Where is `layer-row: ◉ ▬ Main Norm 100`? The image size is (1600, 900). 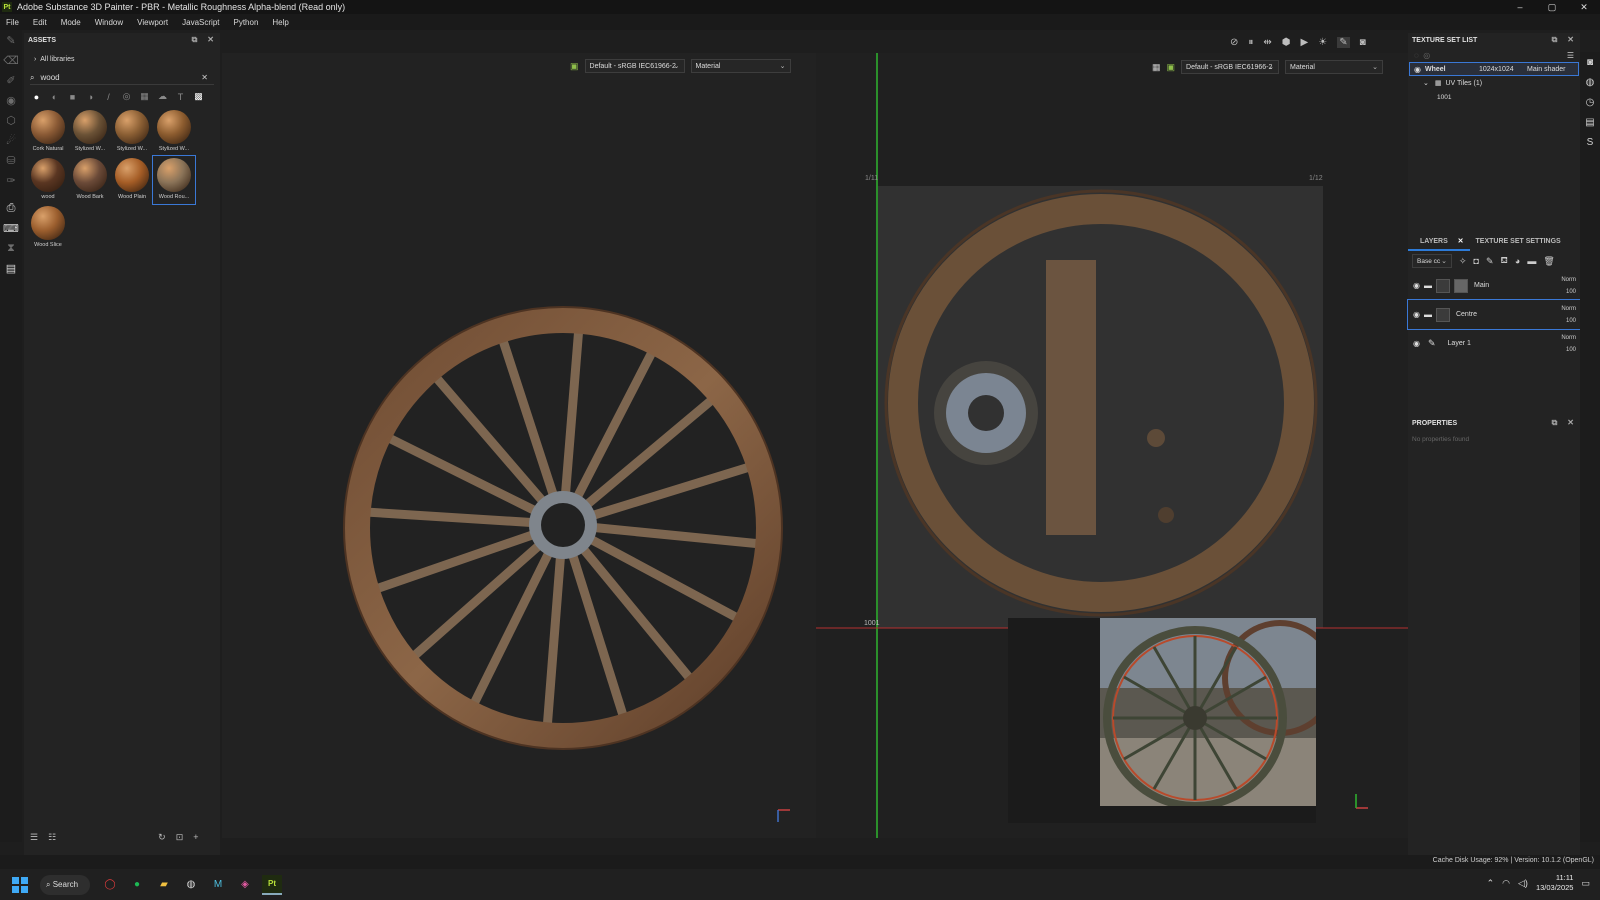 layer-row: ◉ ▬ Main Norm 100 is located at coordinates (1494, 285).